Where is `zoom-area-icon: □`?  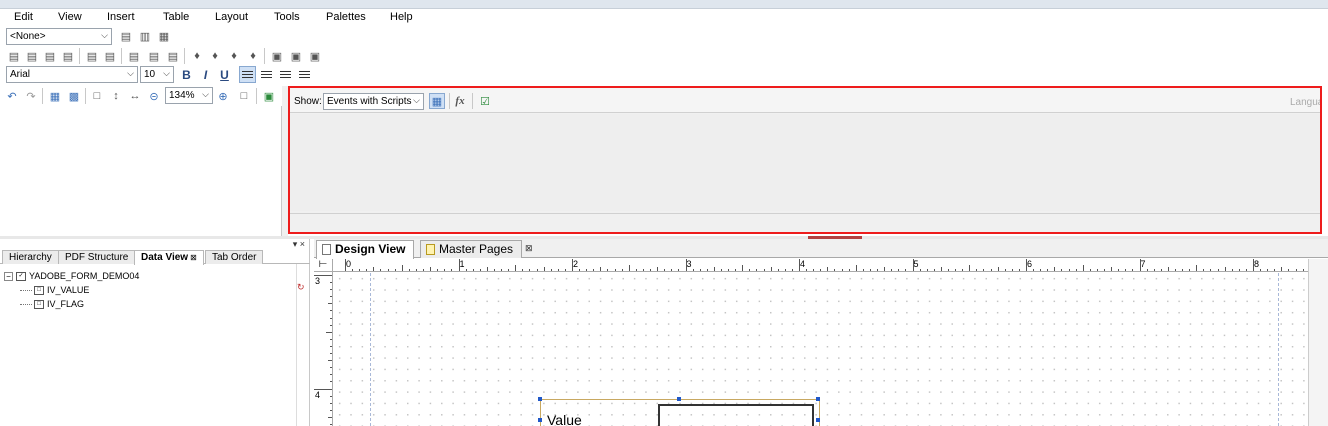
zoom-area-icon: □ is located at coordinates (244, 96).